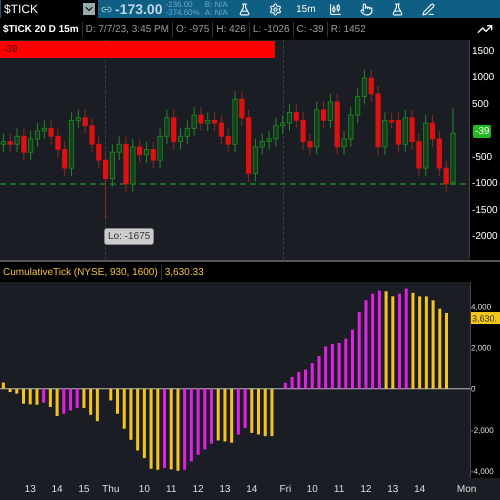 The height and width of the screenshot is (500, 500). I want to click on ohlc-field: D: 7/7/23, 3:45 PM, so click(127, 29).